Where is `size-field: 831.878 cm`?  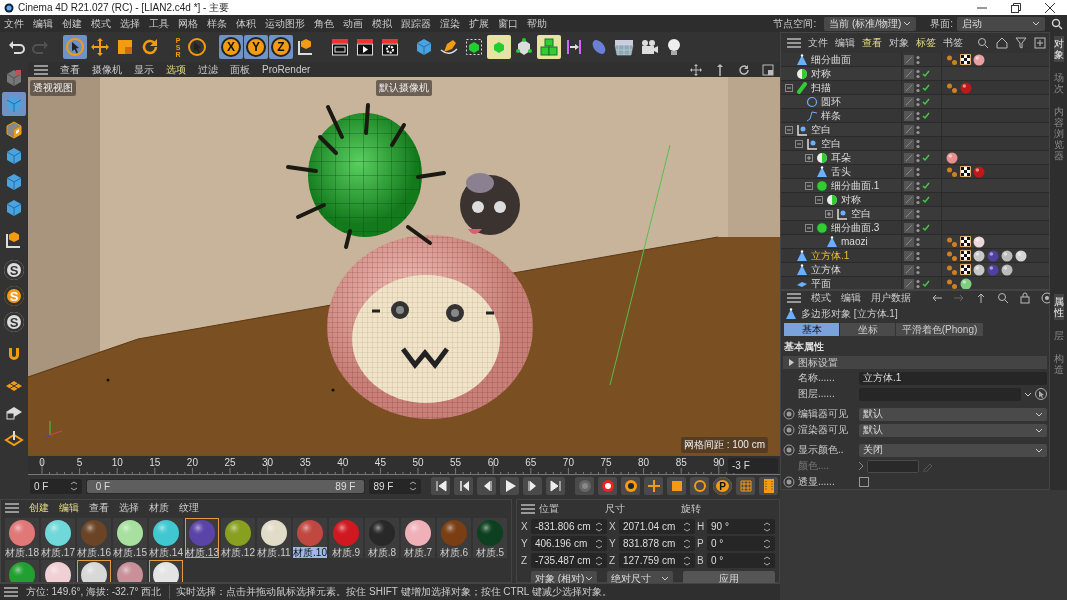
size-field: 831.878 cm is located at coordinates (657, 543).